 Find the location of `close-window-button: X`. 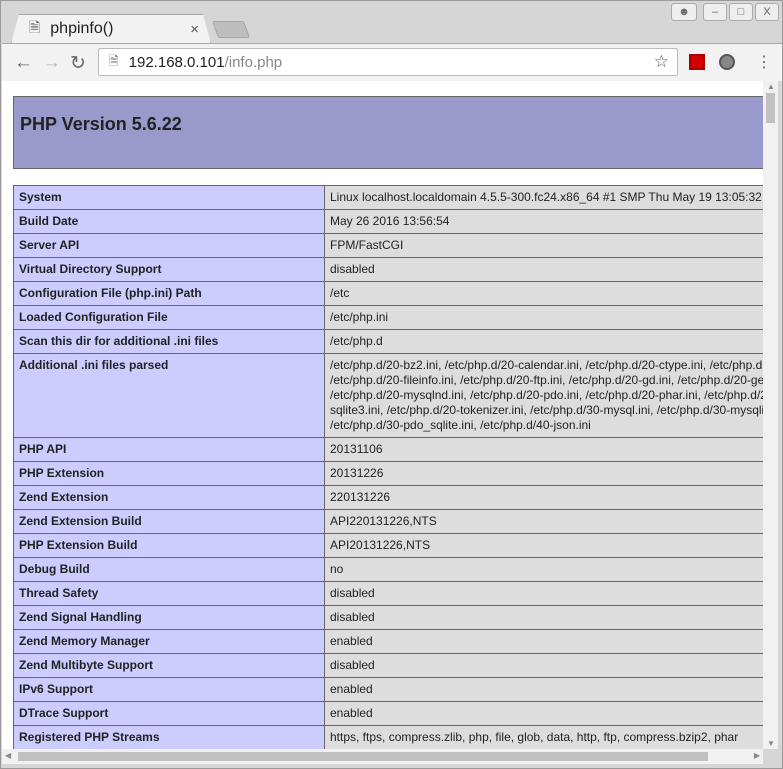

close-window-button: X is located at coordinates (767, 12).